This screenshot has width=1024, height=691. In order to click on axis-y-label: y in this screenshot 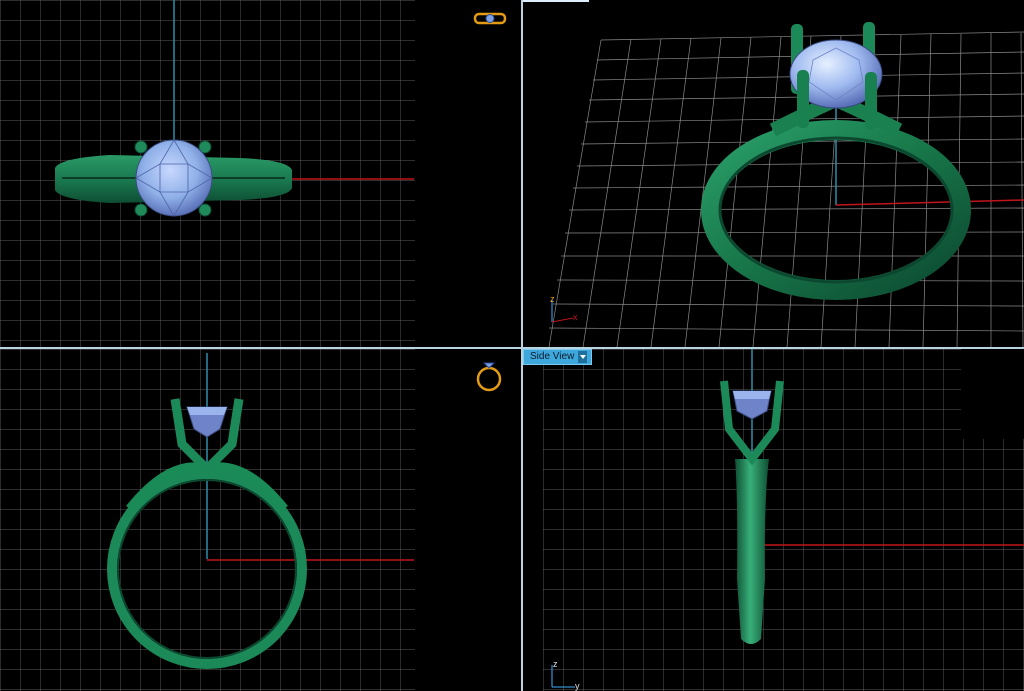, I will do `click(577, 686)`.